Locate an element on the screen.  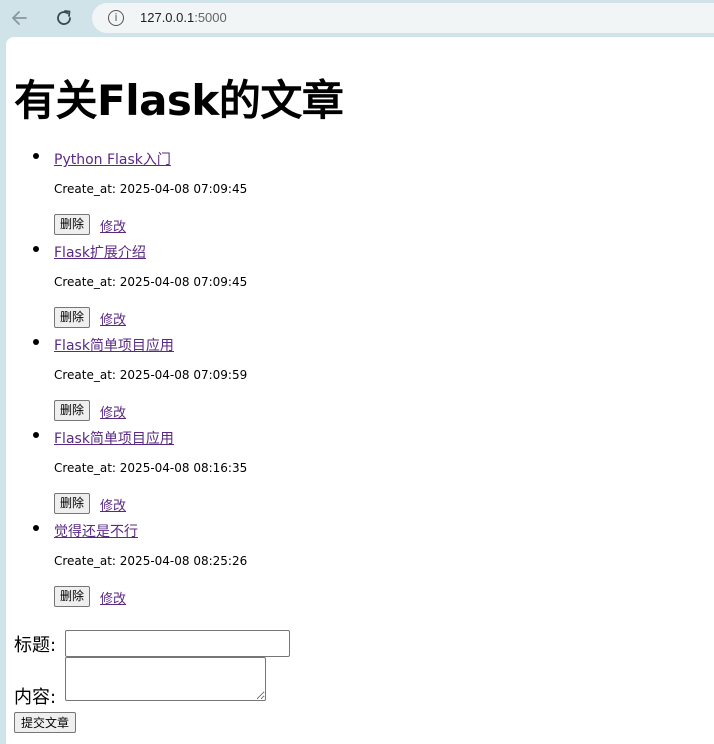
page-title: 有关Flask的文章 is located at coordinates (179, 100).